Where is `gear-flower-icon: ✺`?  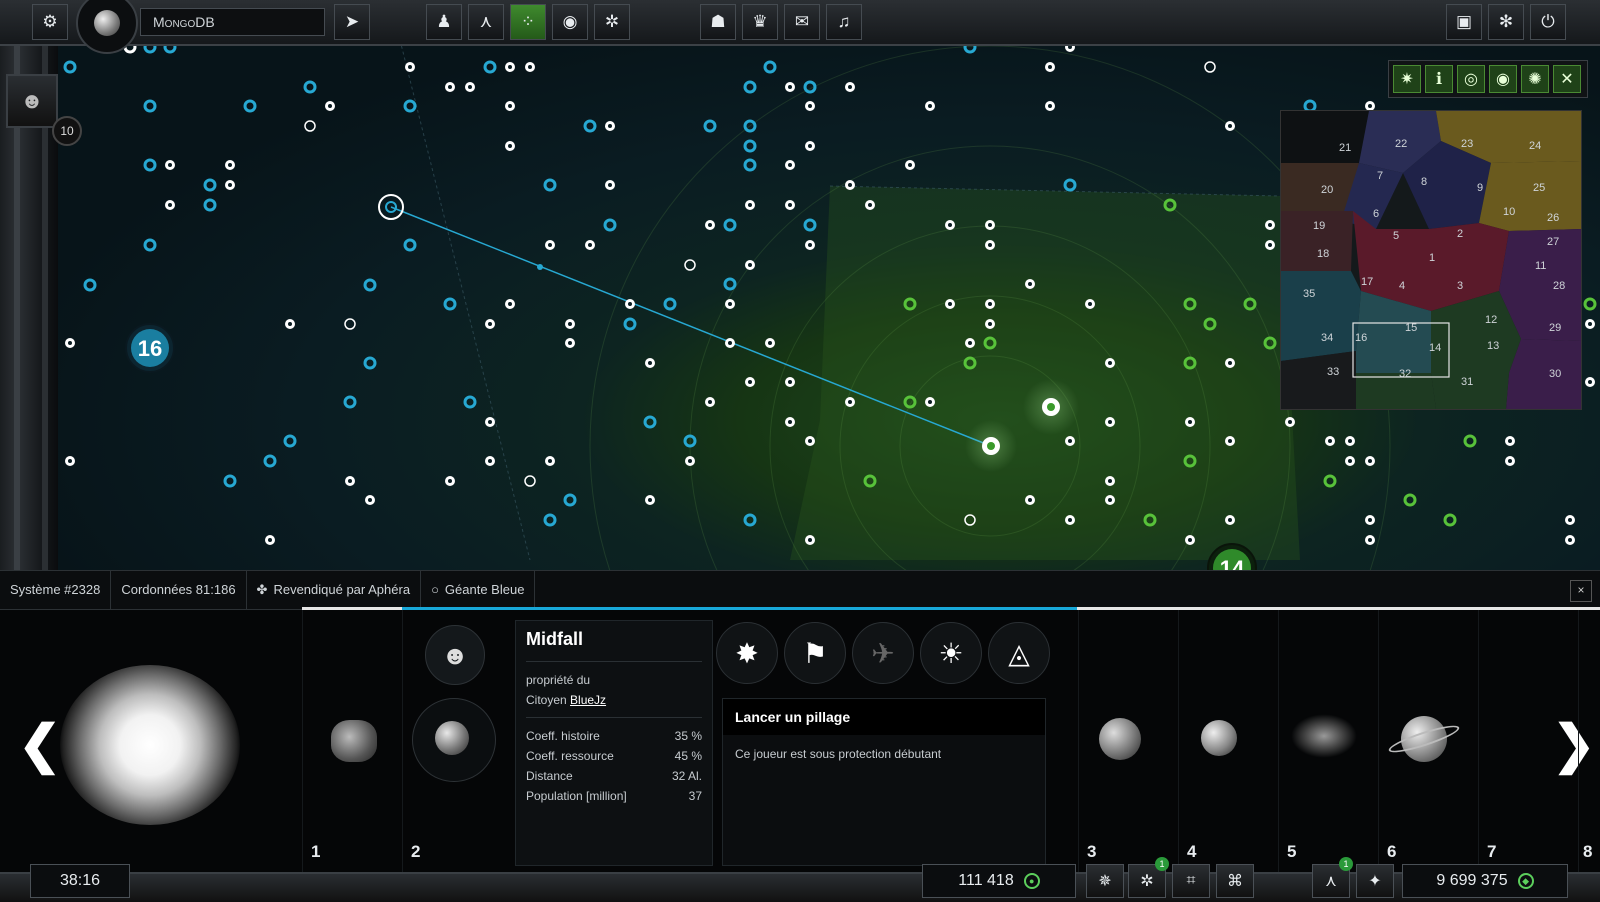 gear-flower-icon: ✺ is located at coordinates (1535, 79).